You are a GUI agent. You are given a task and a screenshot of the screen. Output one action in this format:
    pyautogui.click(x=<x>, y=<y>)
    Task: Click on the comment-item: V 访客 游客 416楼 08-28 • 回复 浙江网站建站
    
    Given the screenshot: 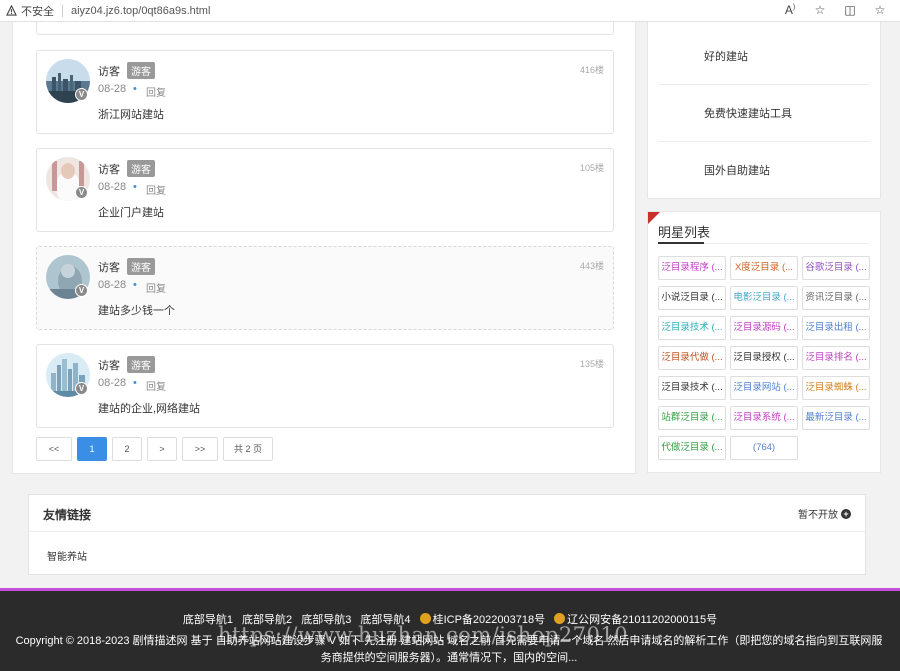 What is the action you would take?
    pyautogui.click(x=325, y=92)
    